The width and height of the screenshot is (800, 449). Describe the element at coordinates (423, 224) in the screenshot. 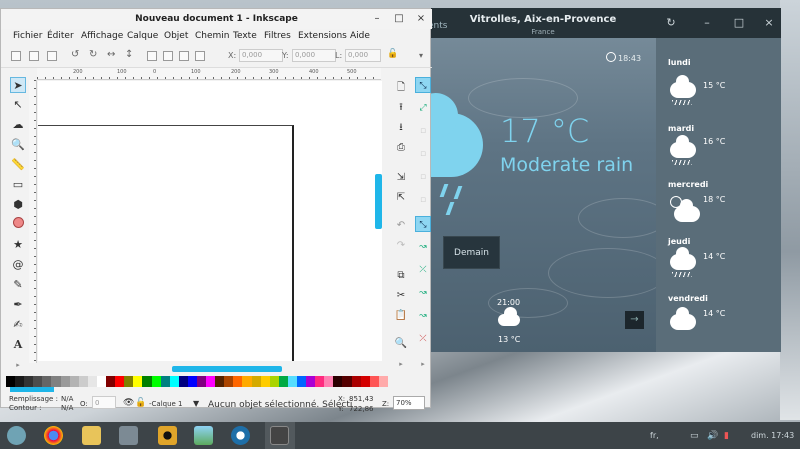

I see `snap-nodes-icon: ⤡` at that location.